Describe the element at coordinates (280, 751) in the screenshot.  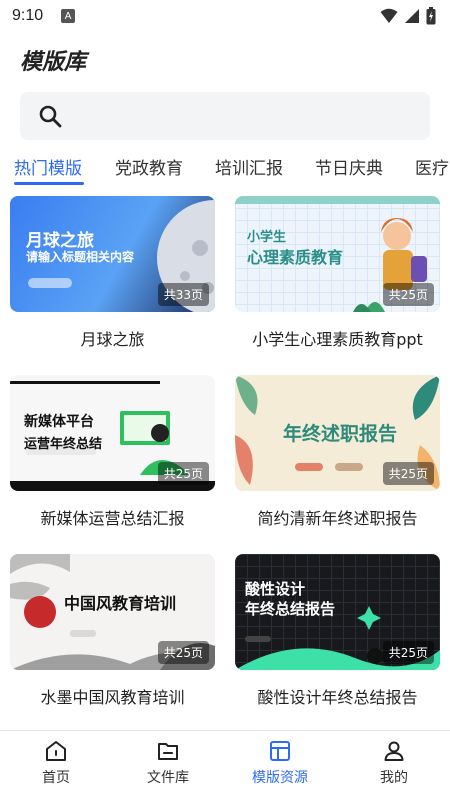
I see `template-icon` at that location.